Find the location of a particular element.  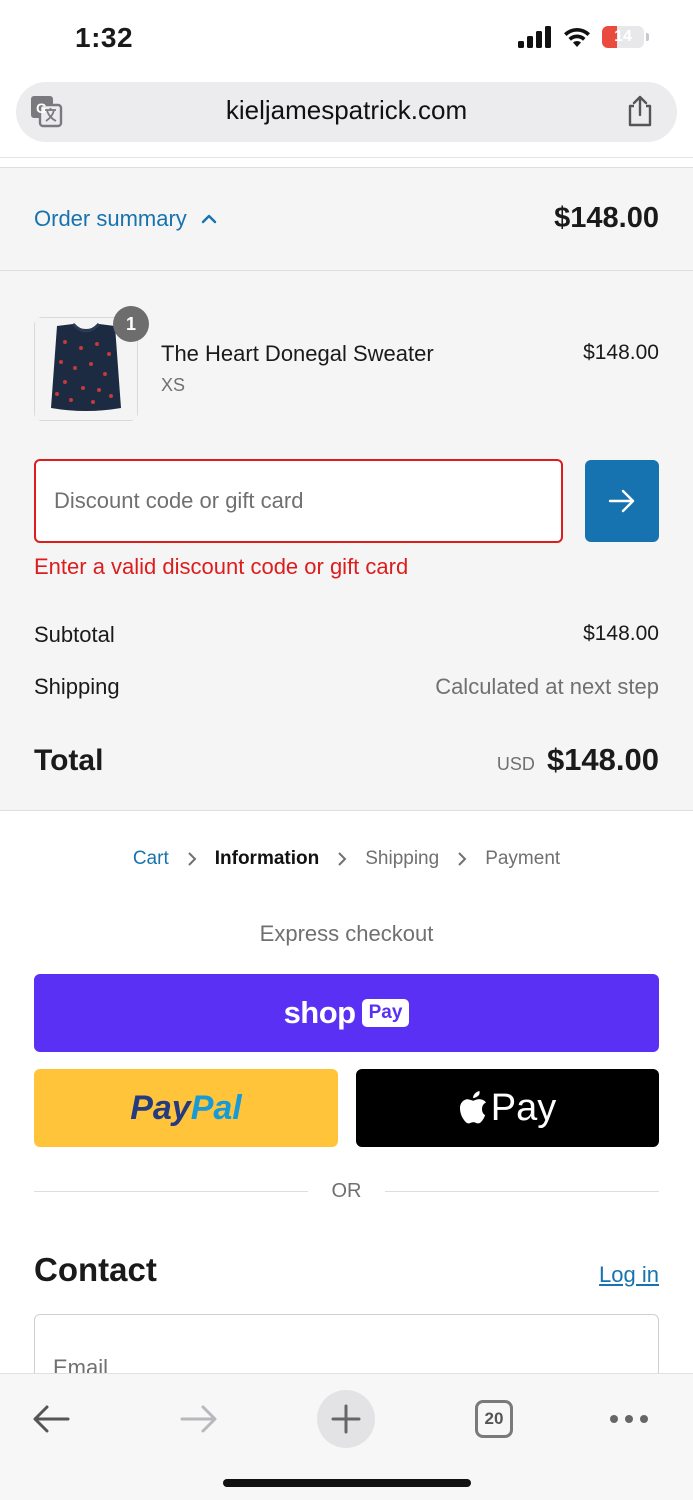

address-bar: G kieljamespatrick.com is located at coordinates (346, 112).